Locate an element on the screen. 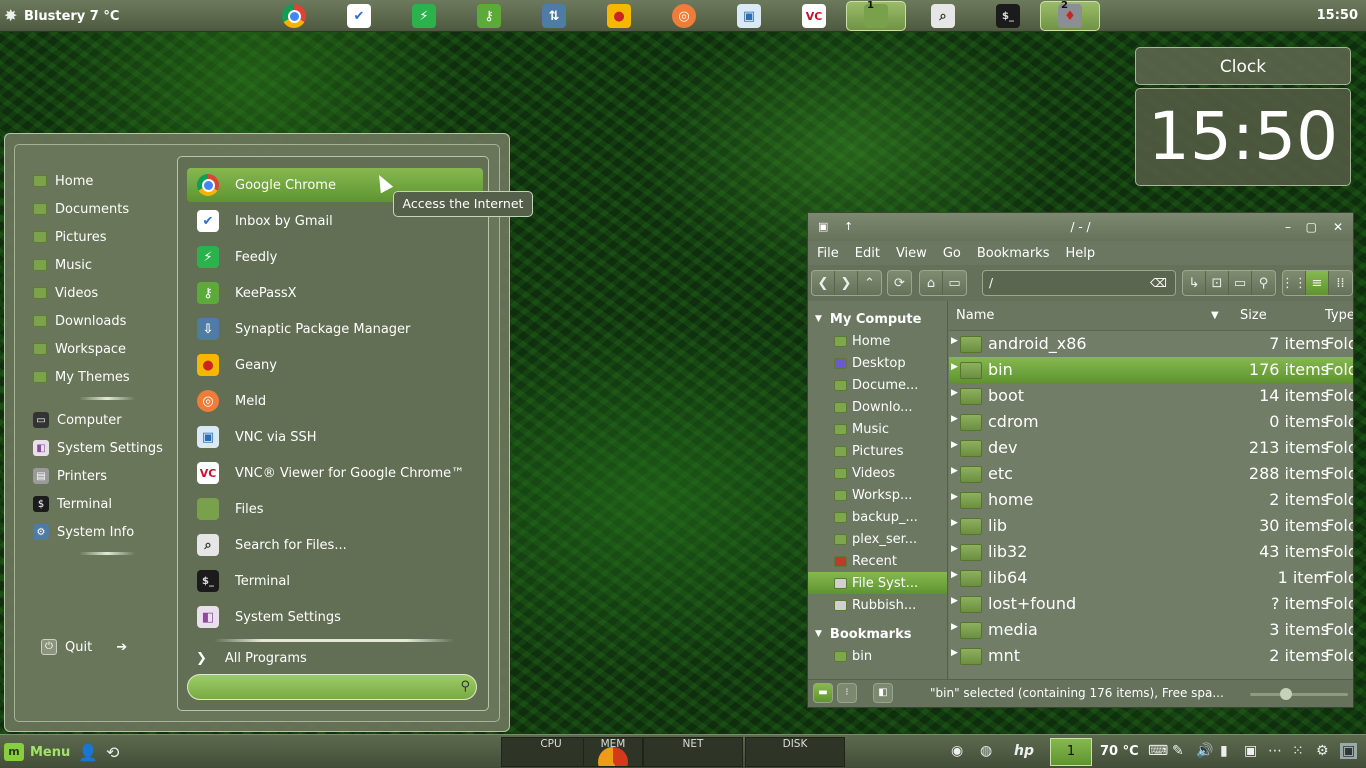  table-row: ▶ home 2 itemsFold is located at coordinates (1151, 500).